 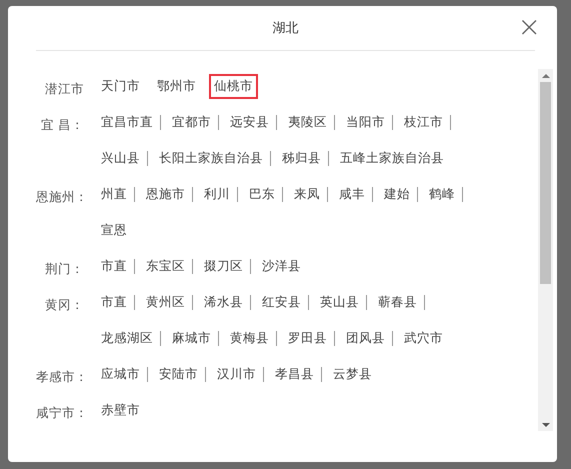 What do you see at coordinates (62, 412) in the screenshot?
I see `region-label: 咸宁市：` at bounding box center [62, 412].